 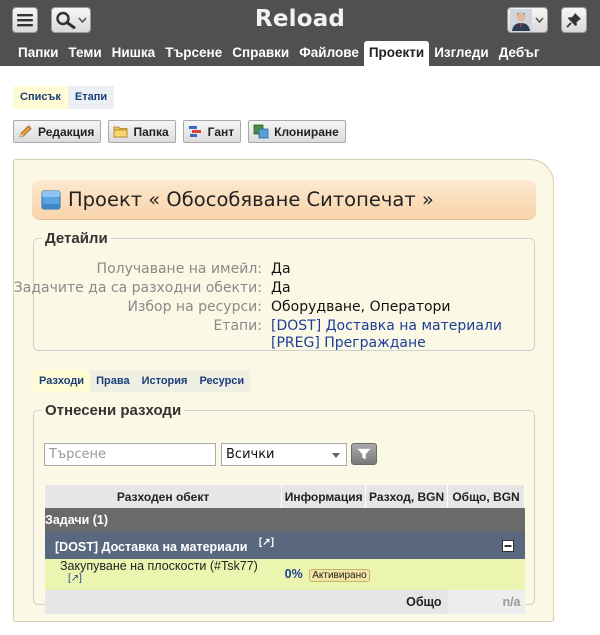 I want to click on table-row: [DOST] Доставка на материали [↗], so click(x=285, y=545).